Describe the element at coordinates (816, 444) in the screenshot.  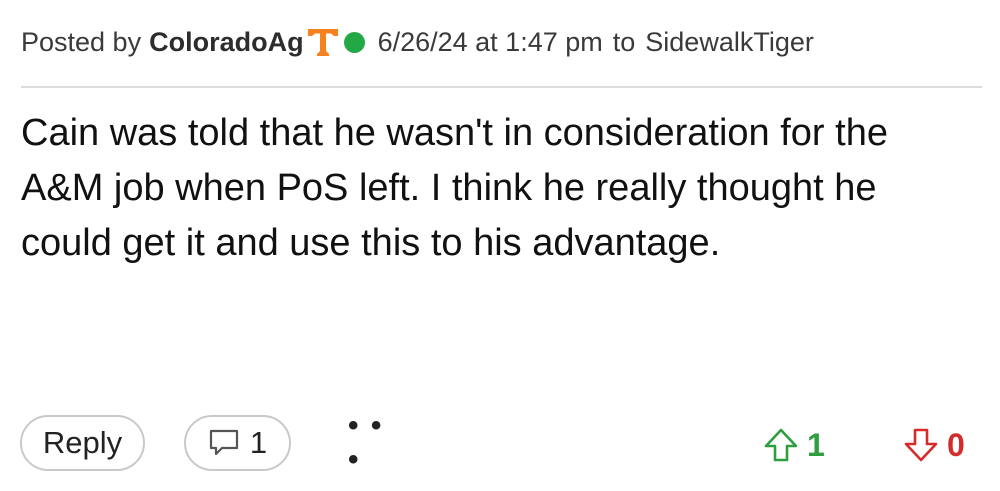
I see `upvote-count: 1` at that location.